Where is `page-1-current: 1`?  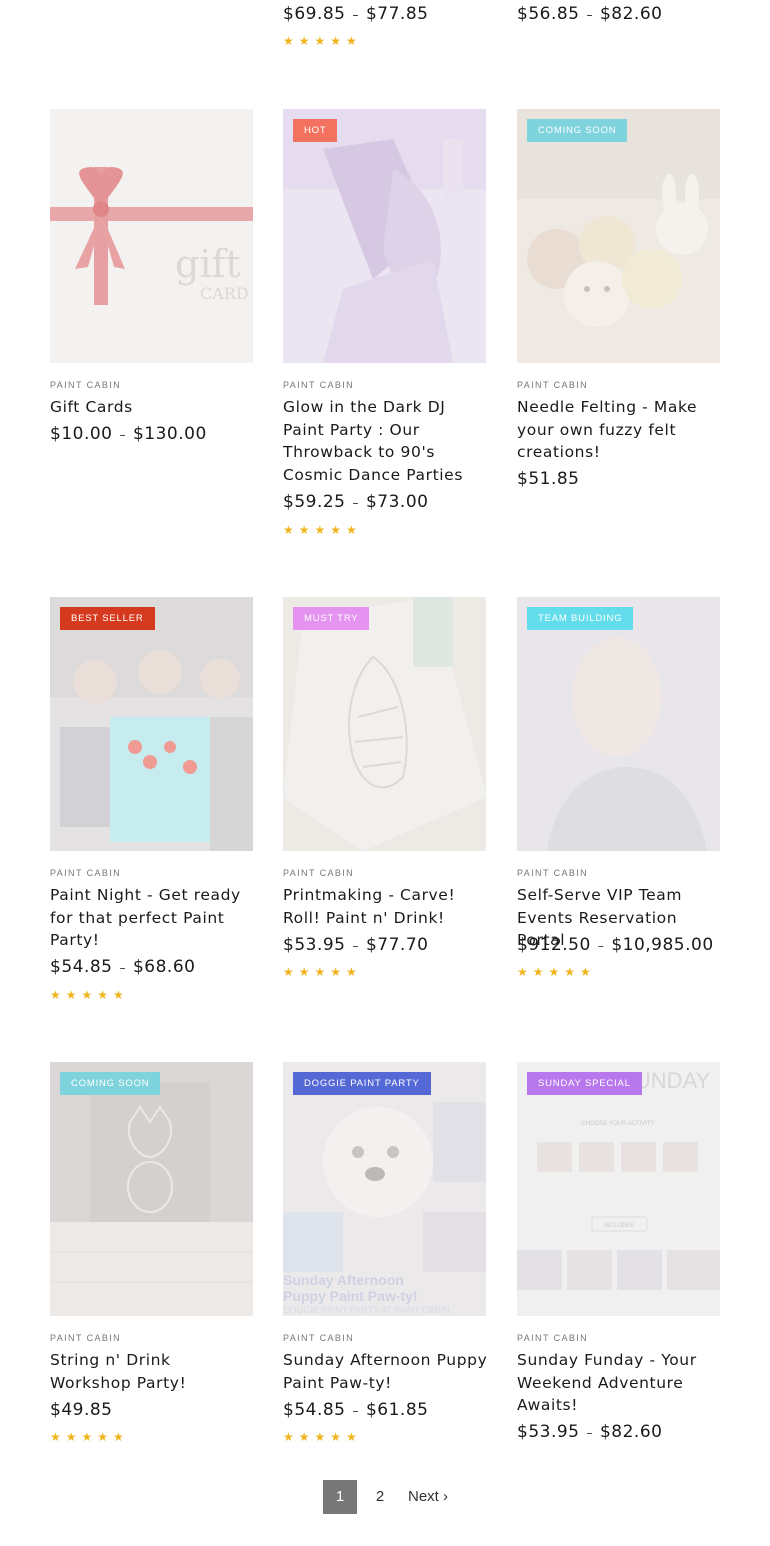
page-1-current: 1 is located at coordinates (340, 1497).